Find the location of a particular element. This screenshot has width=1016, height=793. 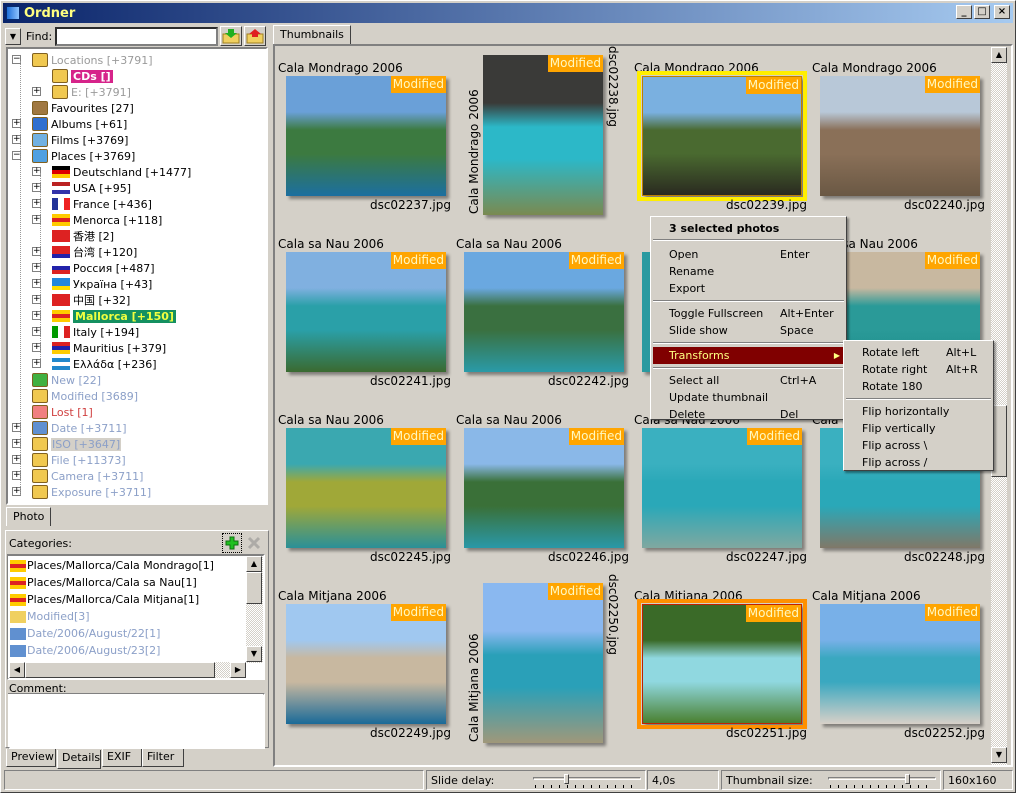

categories-hscrollbar: ◀ ▶ is located at coordinates (127, 670).